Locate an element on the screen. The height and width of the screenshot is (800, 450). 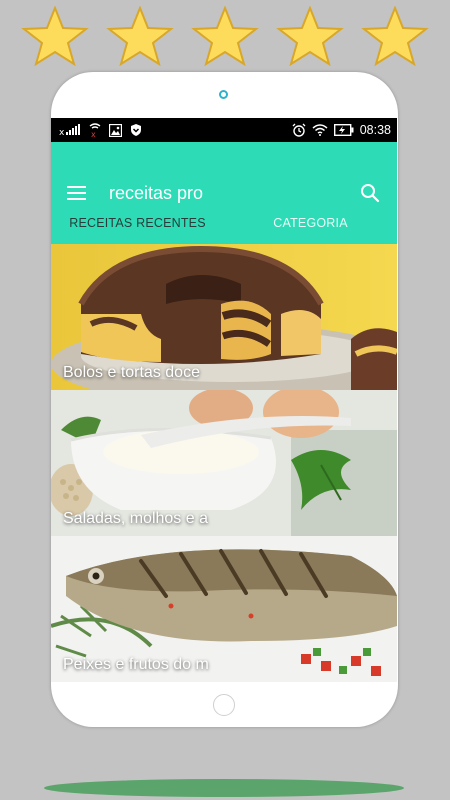
signal-off-icon: x is located at coordinates (69, 130).